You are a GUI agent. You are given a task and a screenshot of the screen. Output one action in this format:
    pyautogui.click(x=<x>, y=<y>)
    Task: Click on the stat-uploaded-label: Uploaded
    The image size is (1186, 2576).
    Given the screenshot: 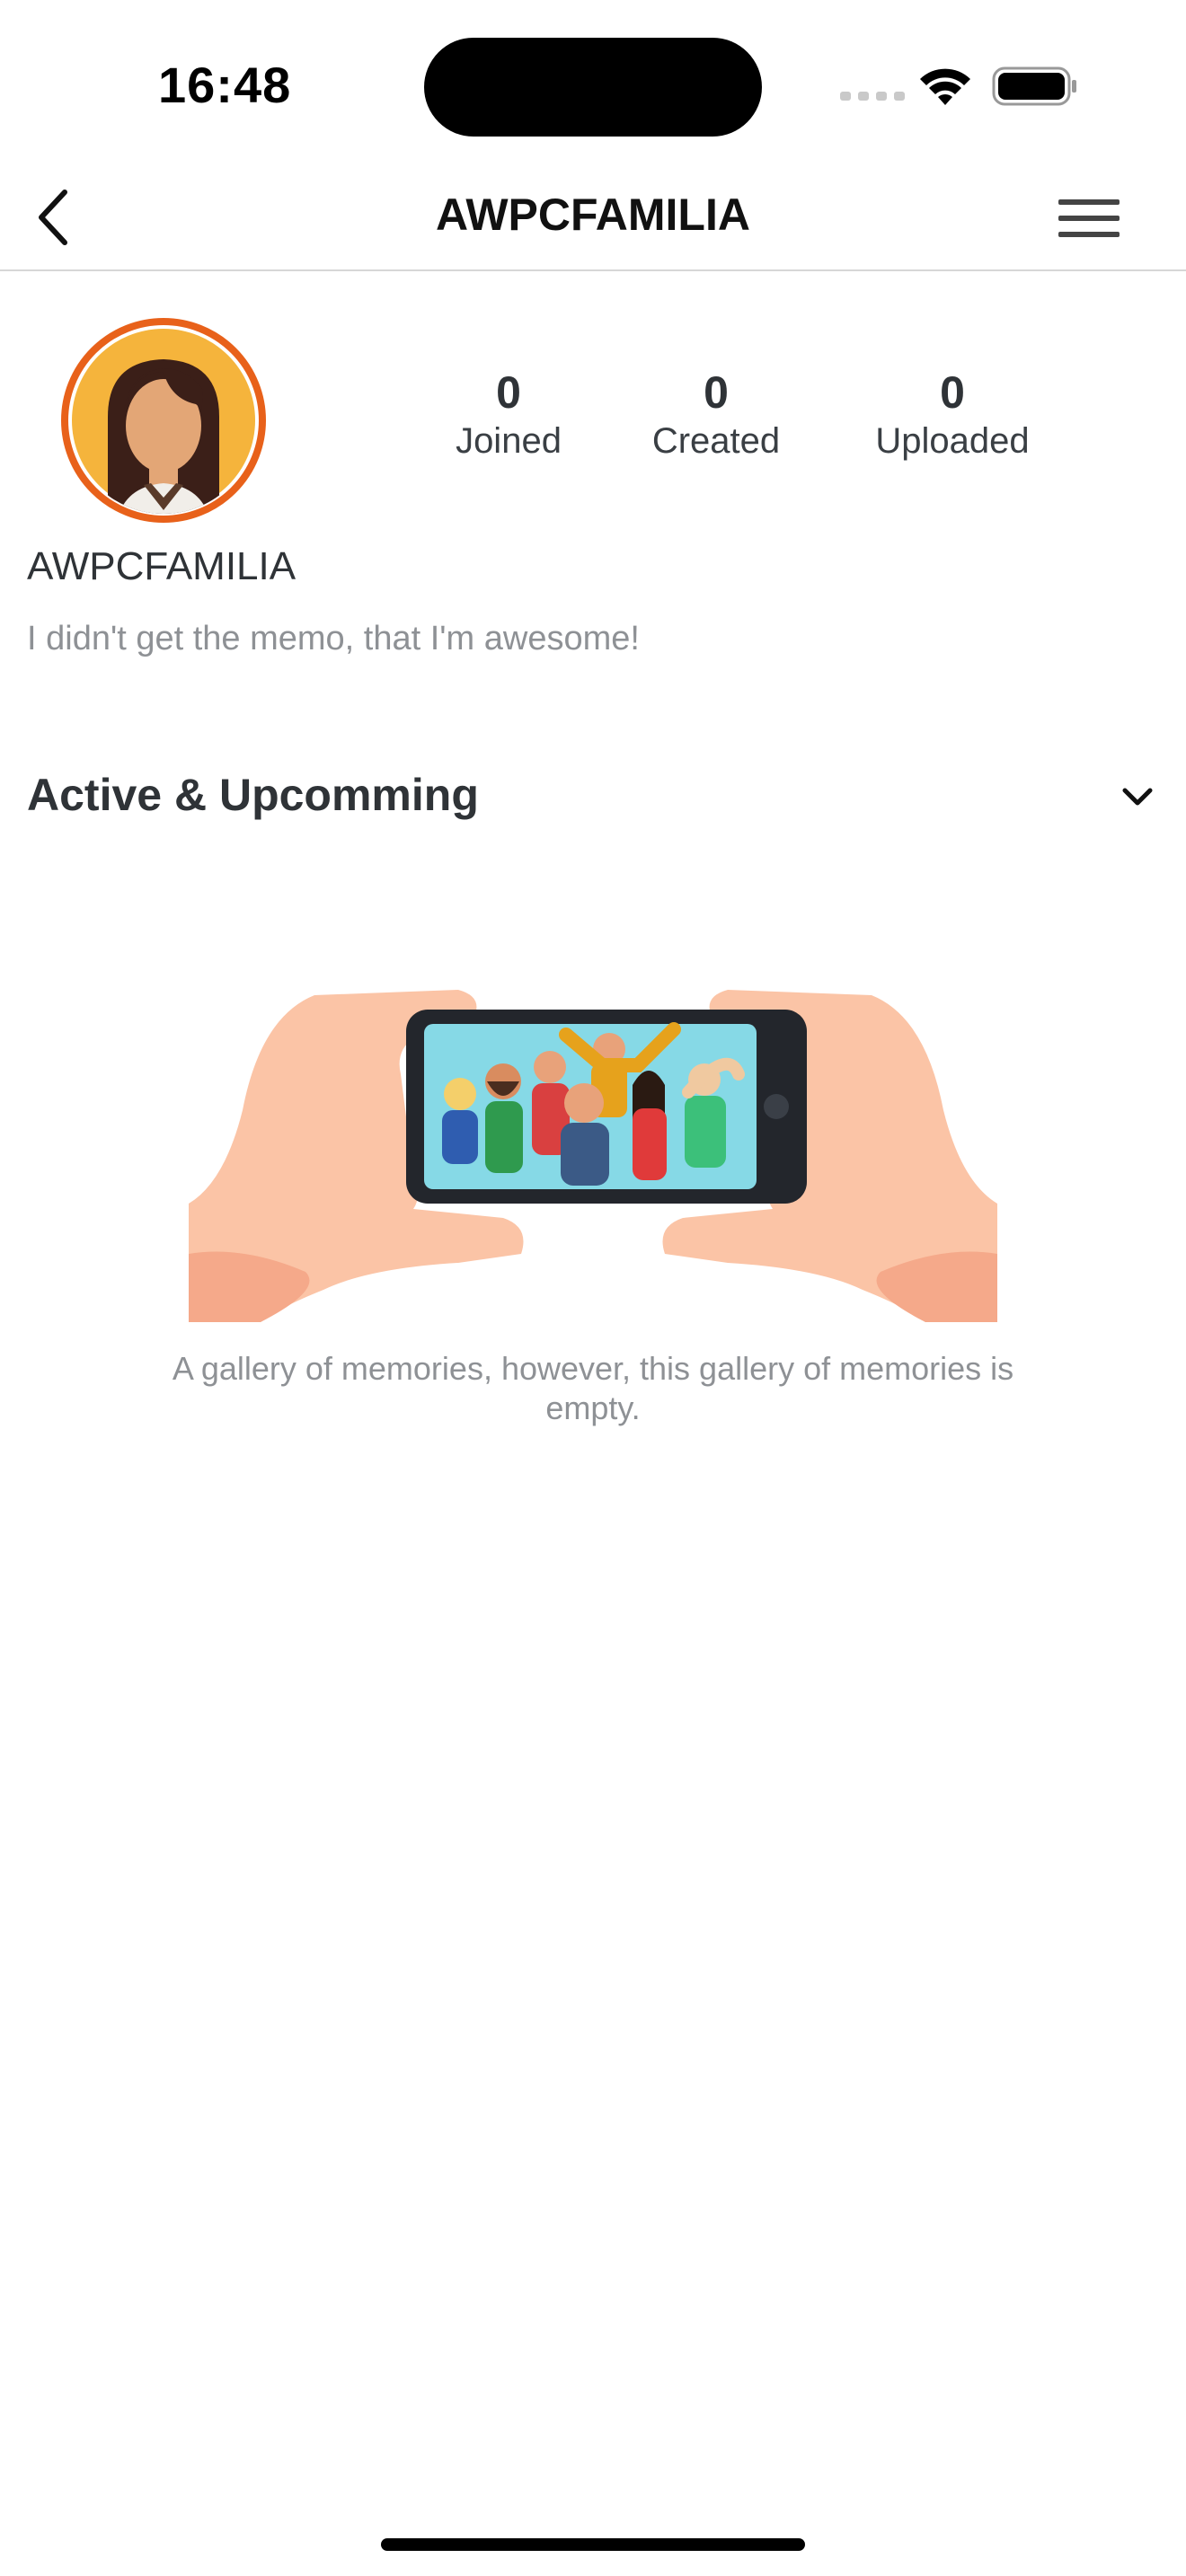 What is the action you would take?
    pyautogui.click(x=952, y=441)
    